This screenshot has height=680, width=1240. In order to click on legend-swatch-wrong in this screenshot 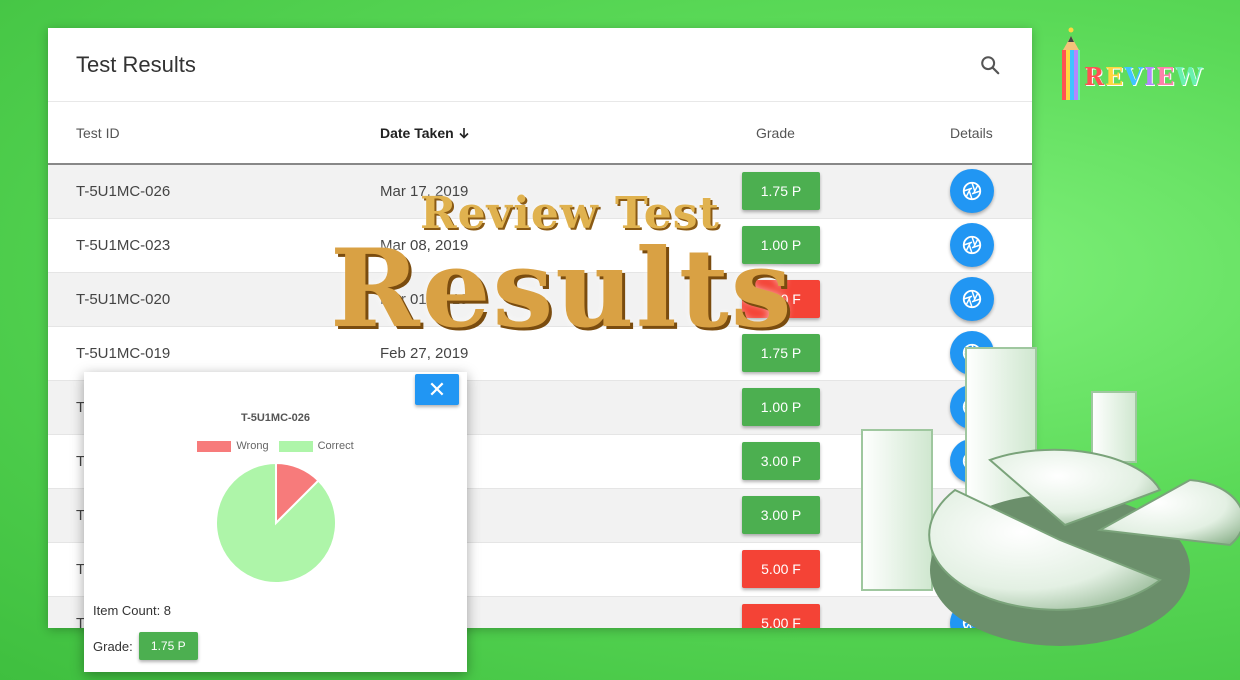, I will do `click(214, 446)`.